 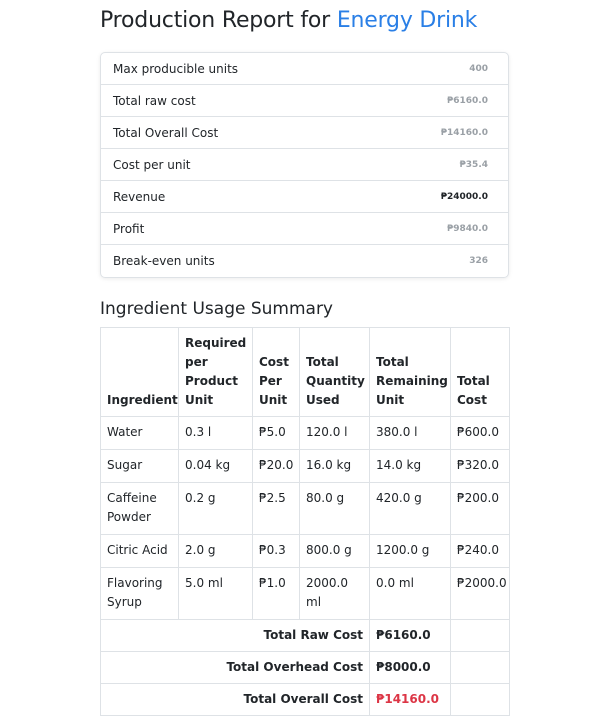 I want to click on summary-value: ₱35.4, so click(x=473, y=164).